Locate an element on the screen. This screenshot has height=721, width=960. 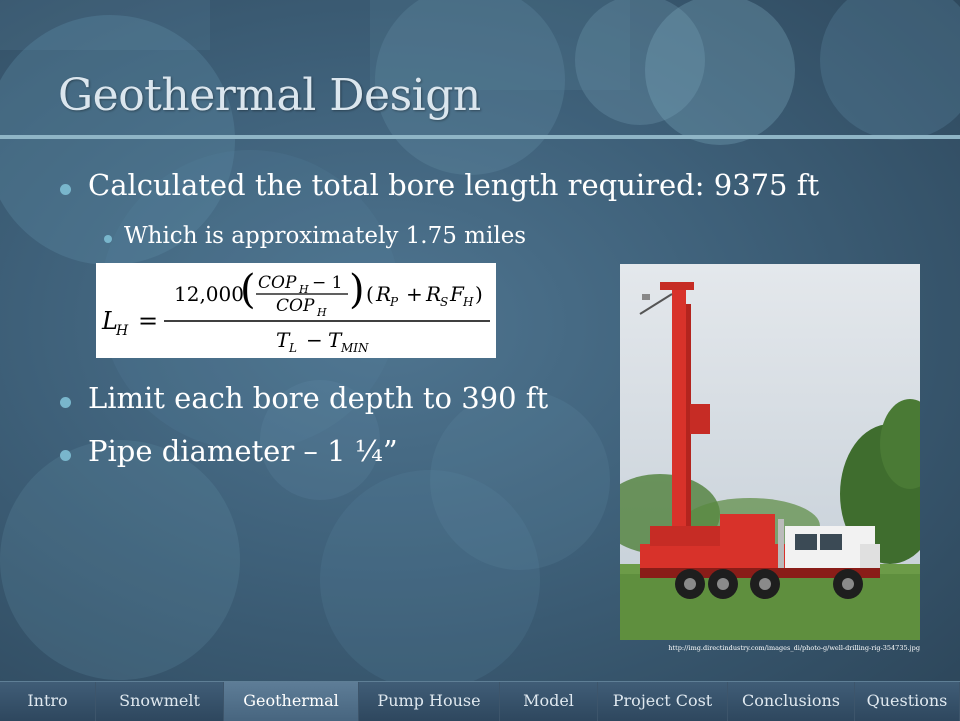
formula-cop-top: COP is located at coordinates (277, 283).